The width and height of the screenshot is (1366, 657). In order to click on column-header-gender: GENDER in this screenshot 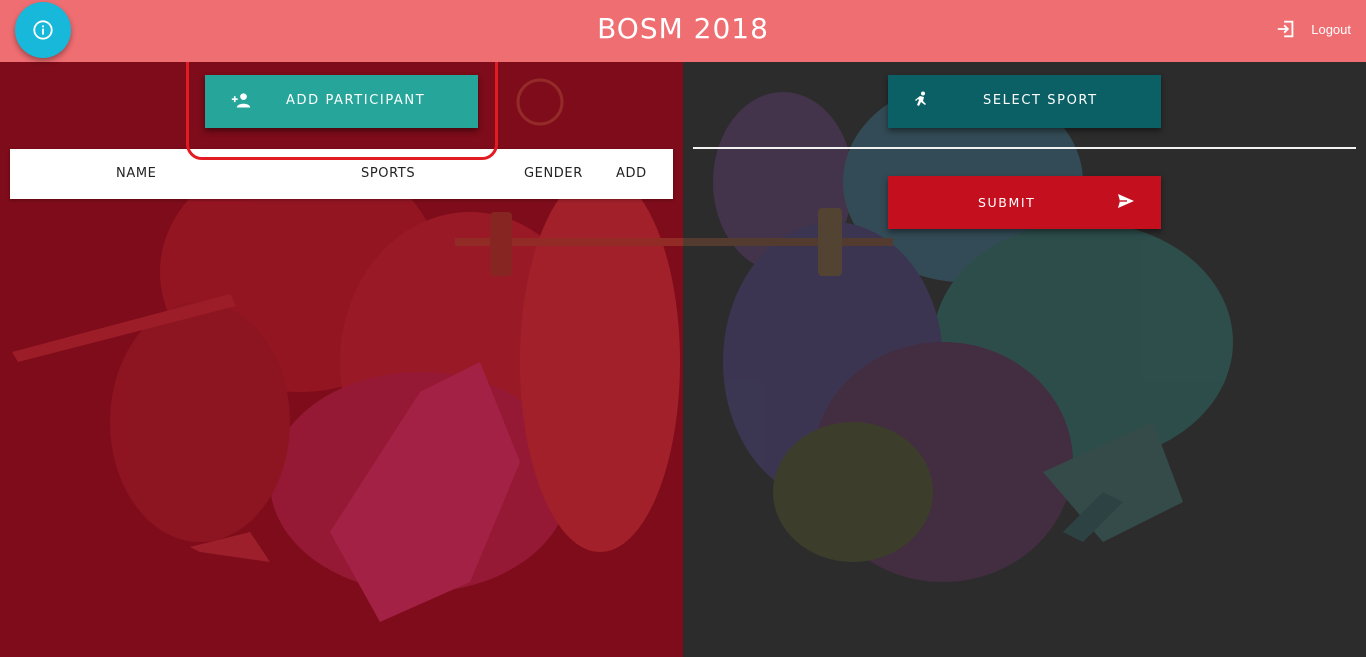, I will do `click(553, 173)`.